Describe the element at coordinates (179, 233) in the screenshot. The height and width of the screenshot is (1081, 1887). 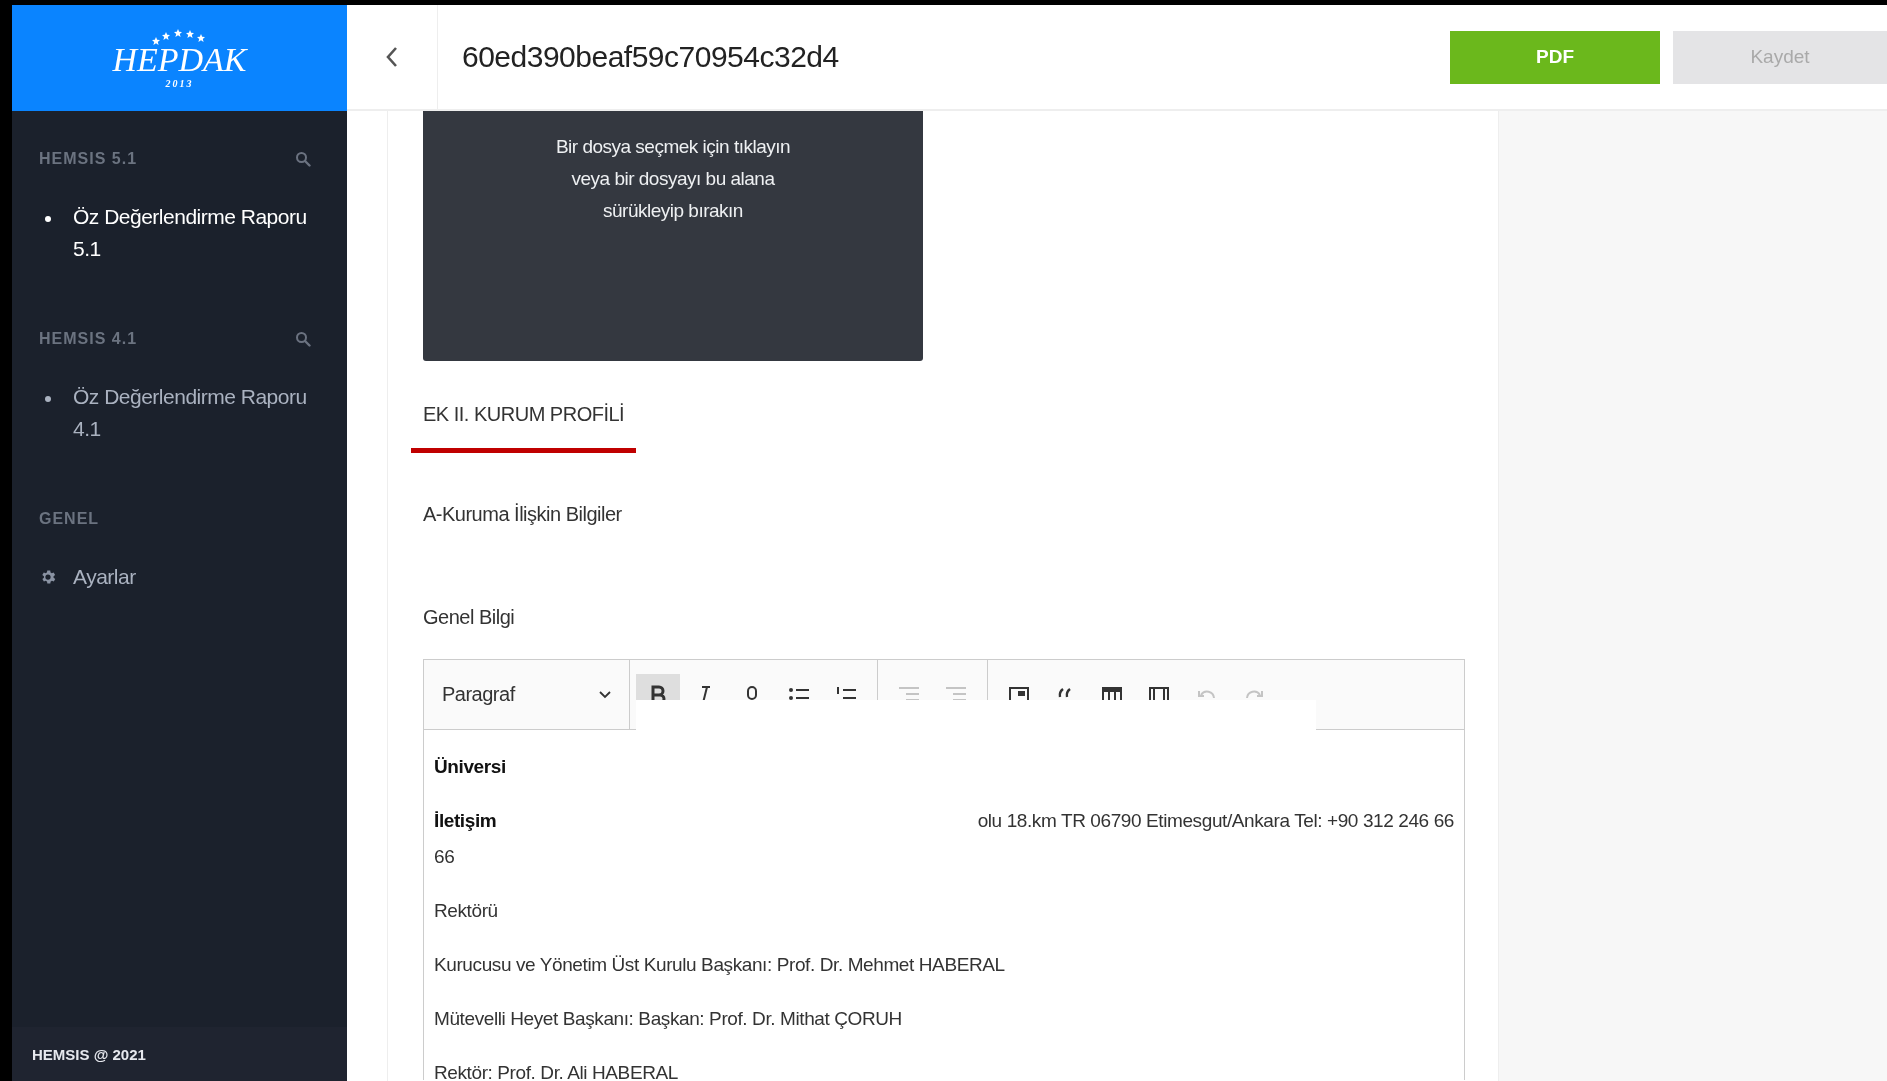
I see `nav-item: Öz Değerlendirme Raporu 5.1` at that location.